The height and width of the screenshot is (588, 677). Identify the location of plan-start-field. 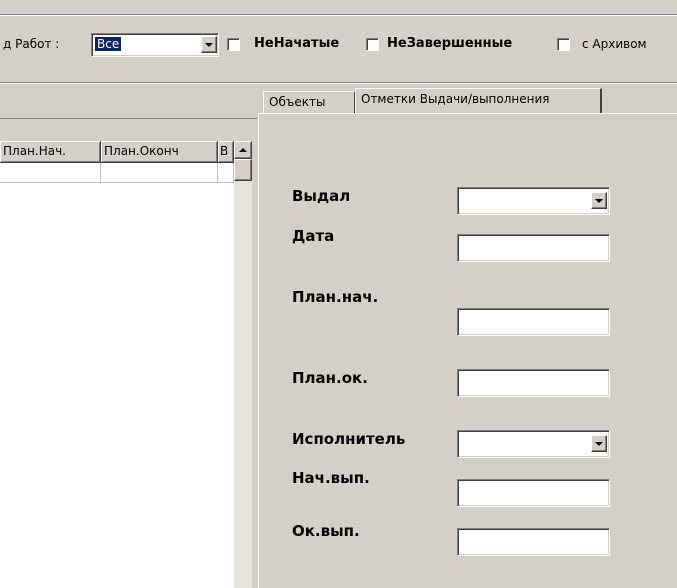
(533, 322).